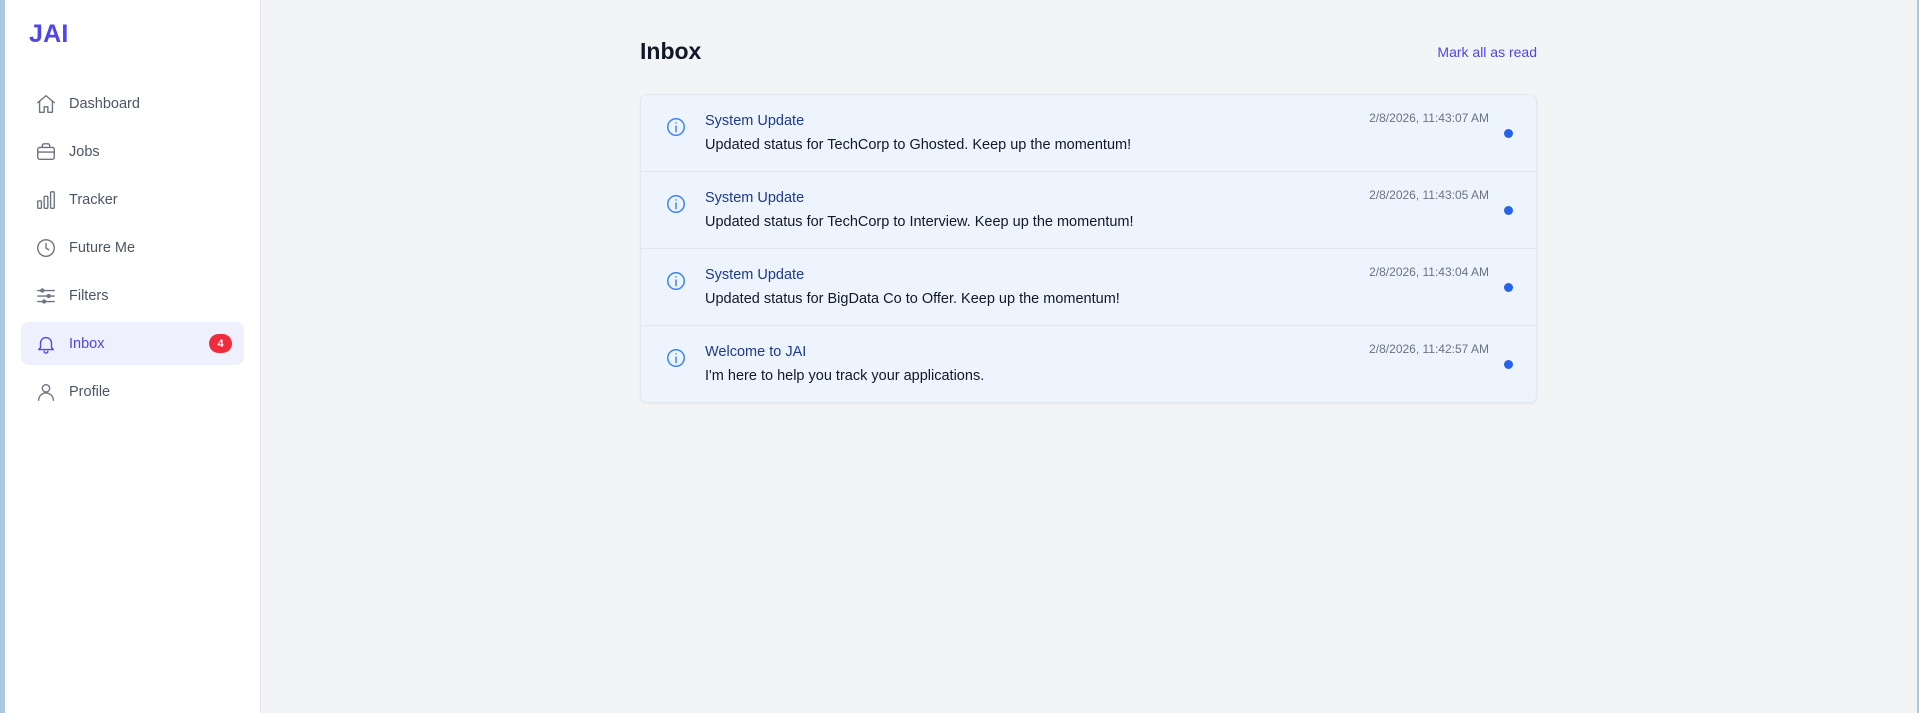 The height and width of the screenshot is (713, 1919). I want to click on user-icon, so click(46, 392).